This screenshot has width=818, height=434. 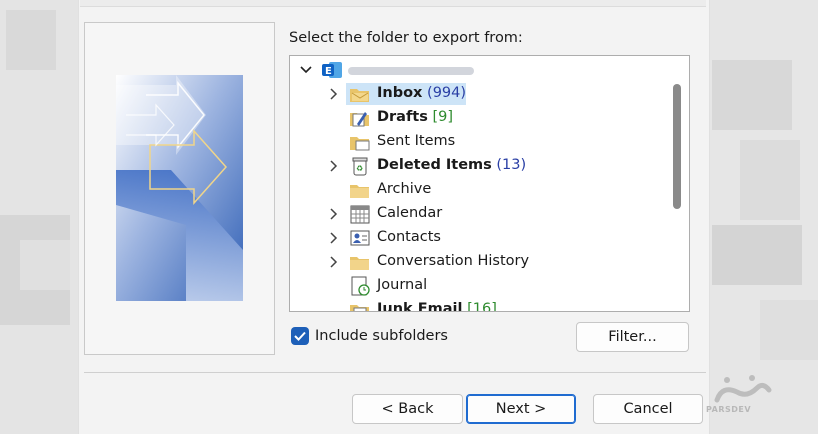 I want to click on sent-items-folder-icon, so click(x=360, y=142).